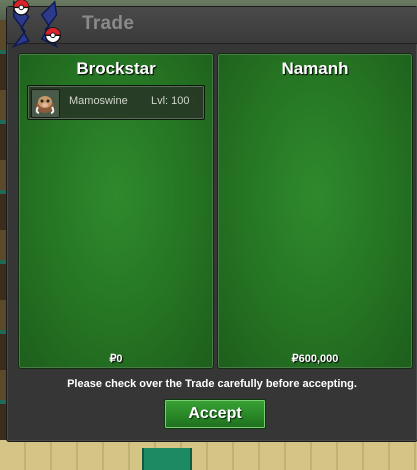  I want to click on right-money-offer: ₽600,000, so click(315, 359).